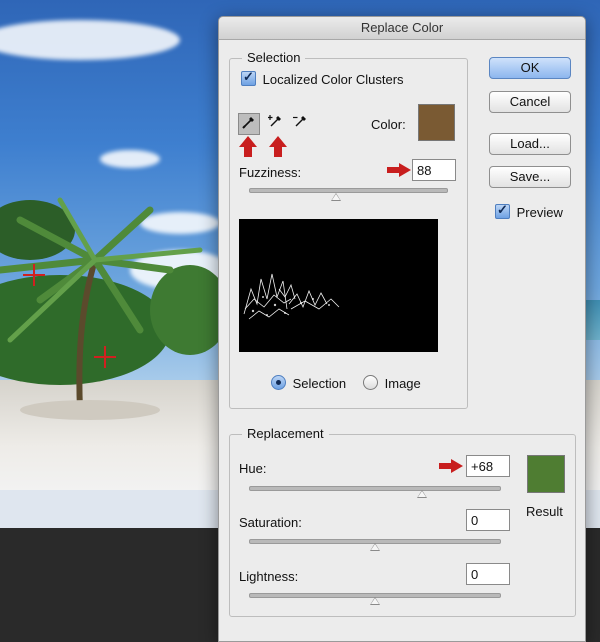 This screenshot has width=600, height=642. I want to click on eyedropper-plus-icon, so click(274, 121).